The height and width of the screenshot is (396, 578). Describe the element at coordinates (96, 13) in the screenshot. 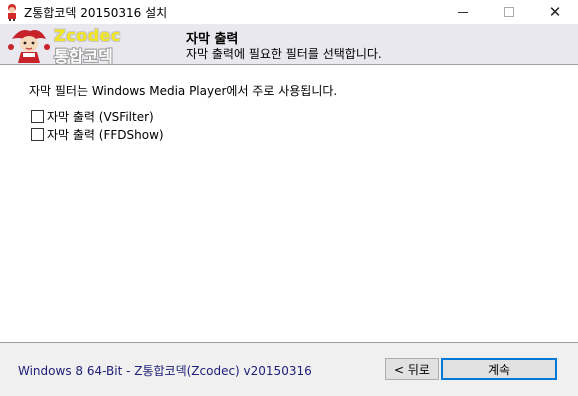

I see `window-title: Z통합코덱 20150316 설치` at that location.